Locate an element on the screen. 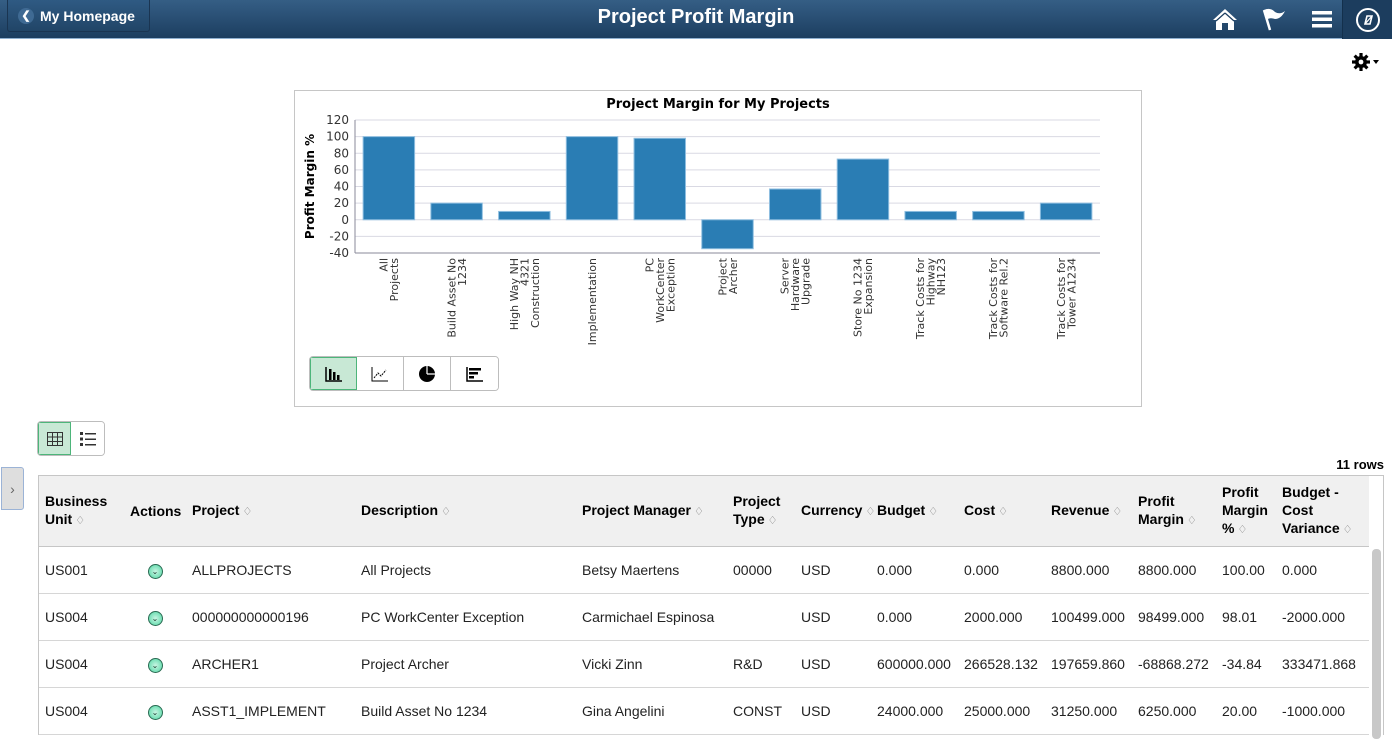 Image resolution: width=1392 pixels, height=739 pixels. navbar-compass-icon is located at coordinates (1367, 19).